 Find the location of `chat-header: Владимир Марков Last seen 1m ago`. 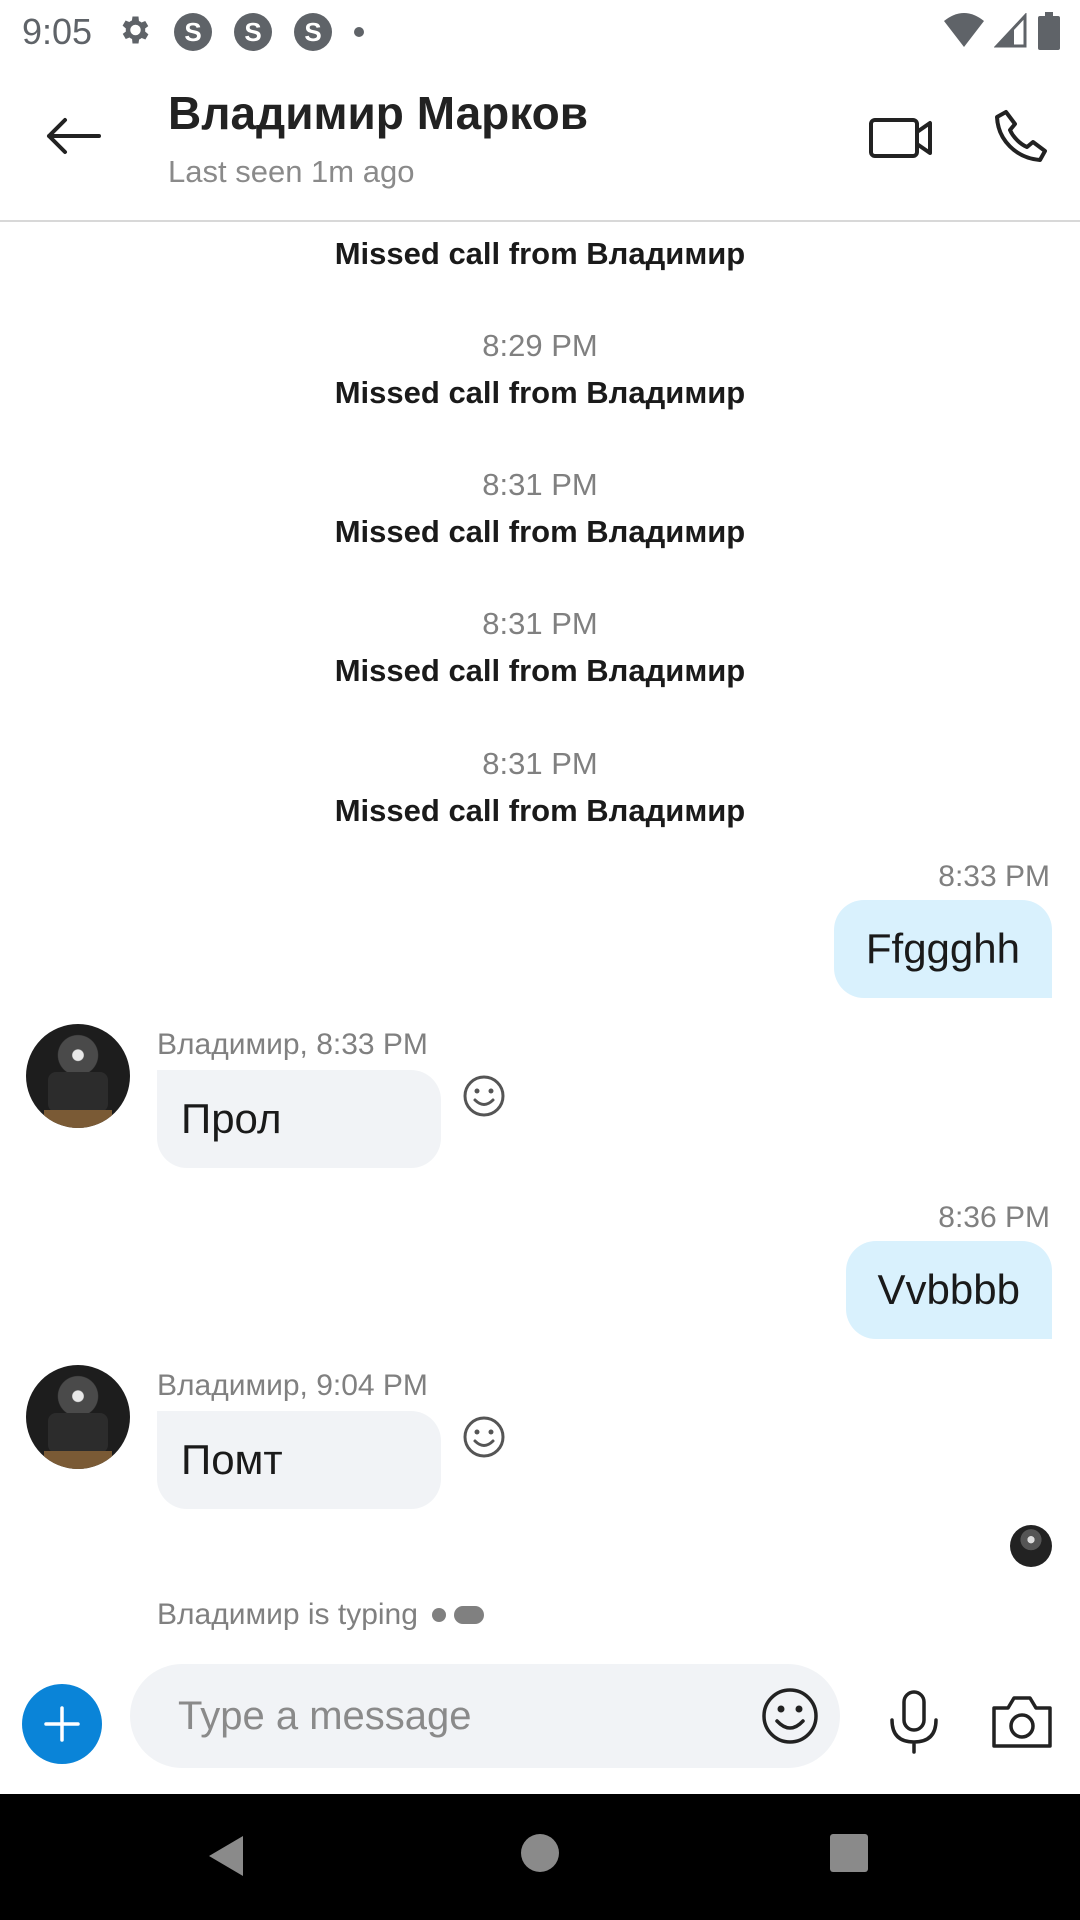

chat-header: Владимир Марков Last seen 1m ago is located at coordinates (540, 143).